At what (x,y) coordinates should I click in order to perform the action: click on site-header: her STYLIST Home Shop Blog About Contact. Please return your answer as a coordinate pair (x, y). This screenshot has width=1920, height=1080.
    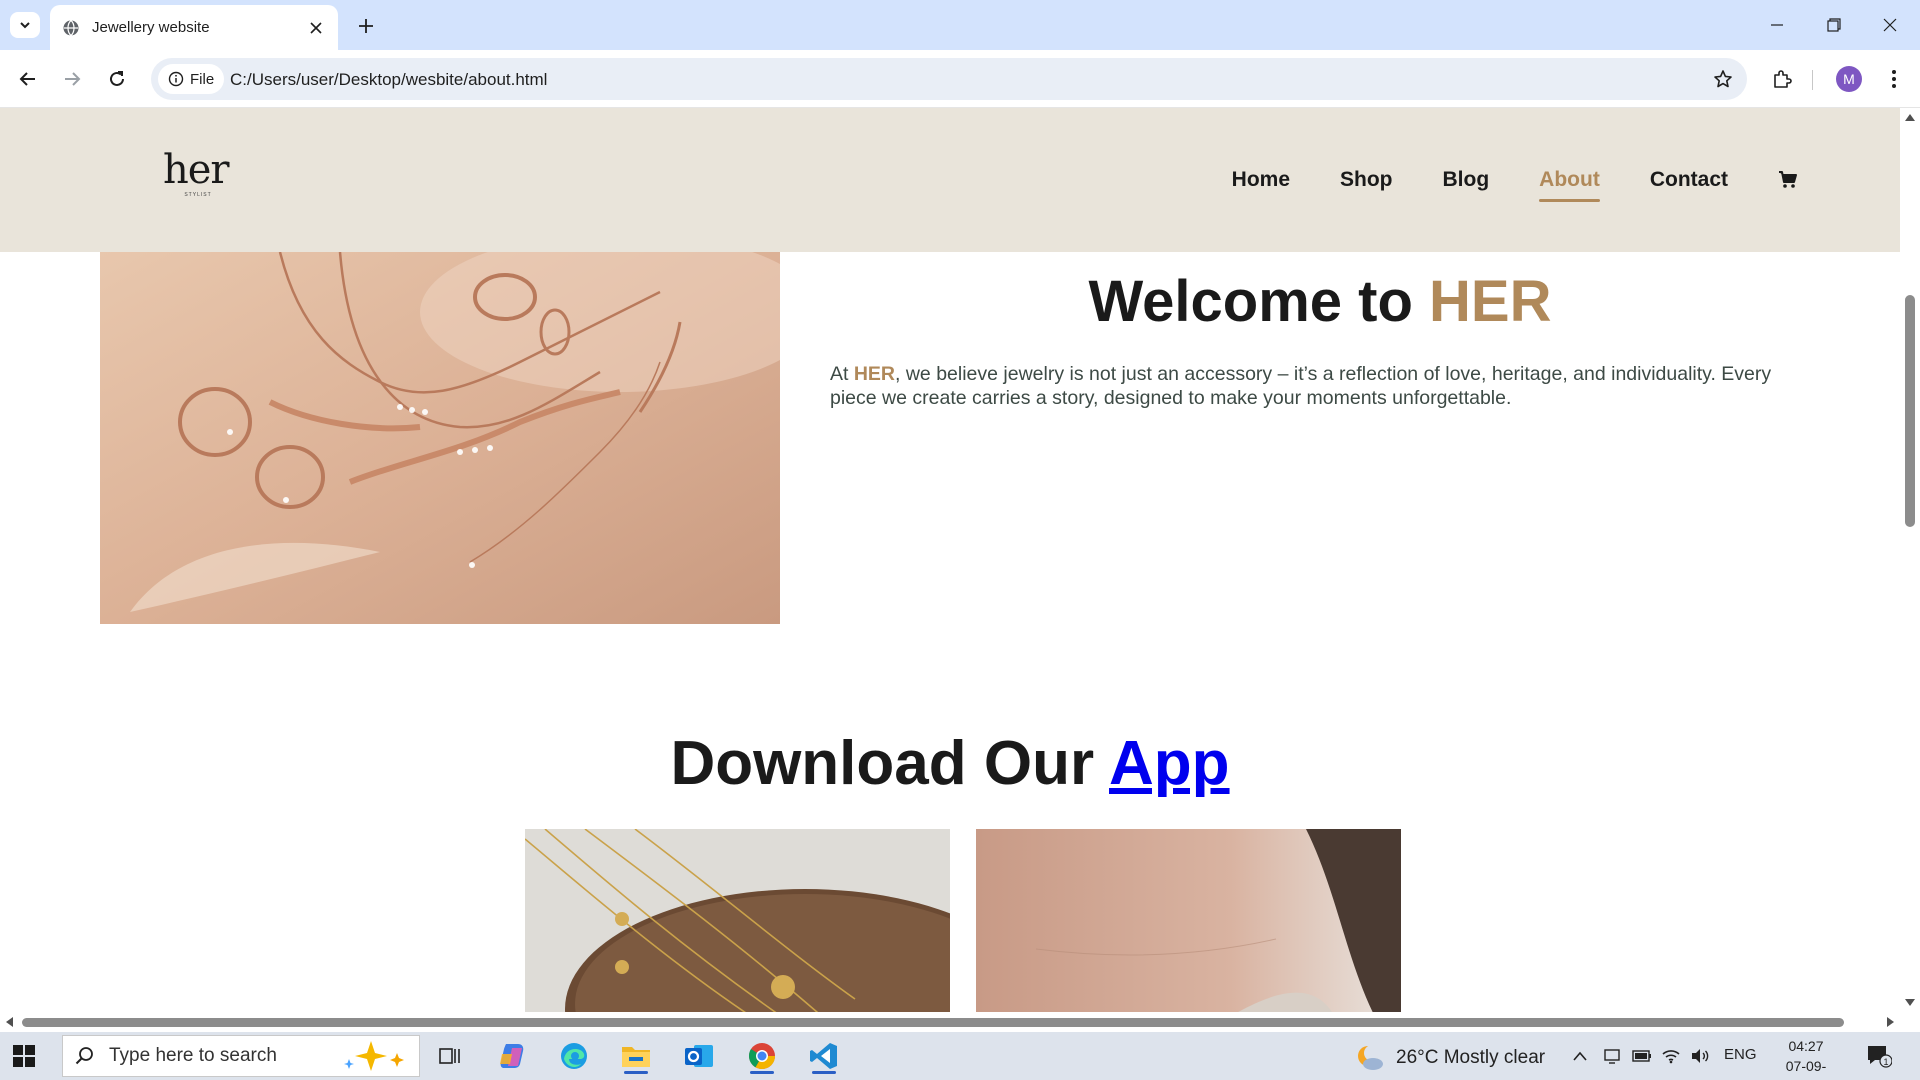
    Looking at the image, I should click on (950, 180).